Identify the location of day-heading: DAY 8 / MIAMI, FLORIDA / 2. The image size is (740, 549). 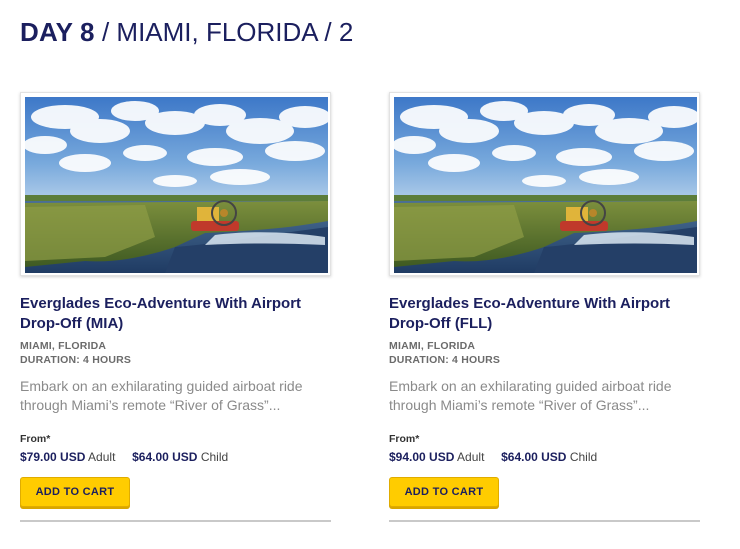
(186, 32).